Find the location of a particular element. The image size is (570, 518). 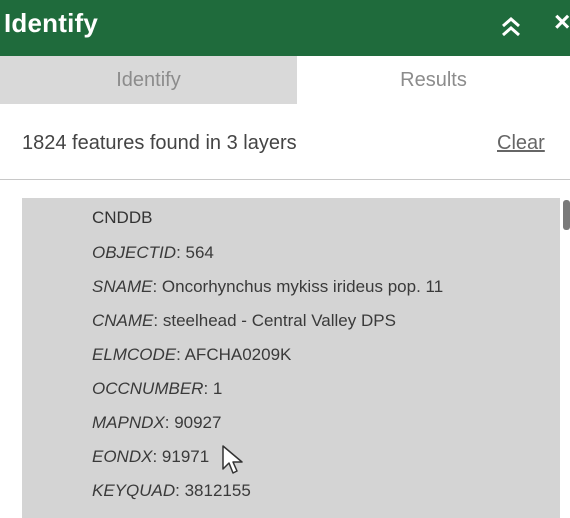

attribute-key: CNAME is located at coordinates (123, 320).